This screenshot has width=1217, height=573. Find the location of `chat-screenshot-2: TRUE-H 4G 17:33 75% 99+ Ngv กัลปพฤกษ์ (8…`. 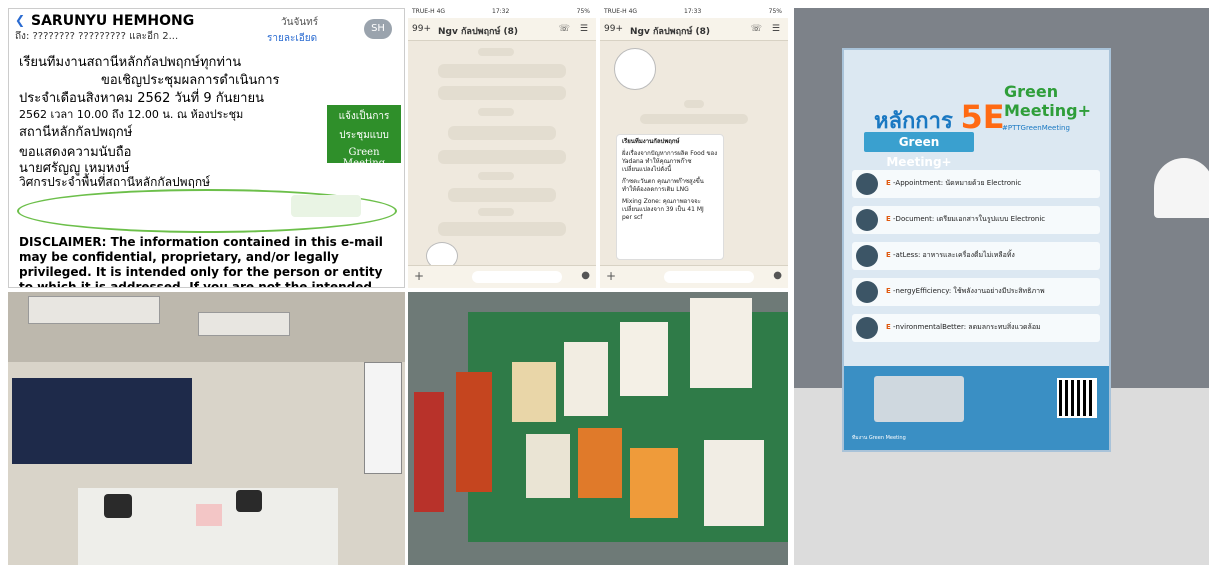

chat-screenshot-2: TRUE-H 4G 17:33 75% 99+ Ngv กัลปพฤกษ์ (8… is located at coordinates (694, 148).